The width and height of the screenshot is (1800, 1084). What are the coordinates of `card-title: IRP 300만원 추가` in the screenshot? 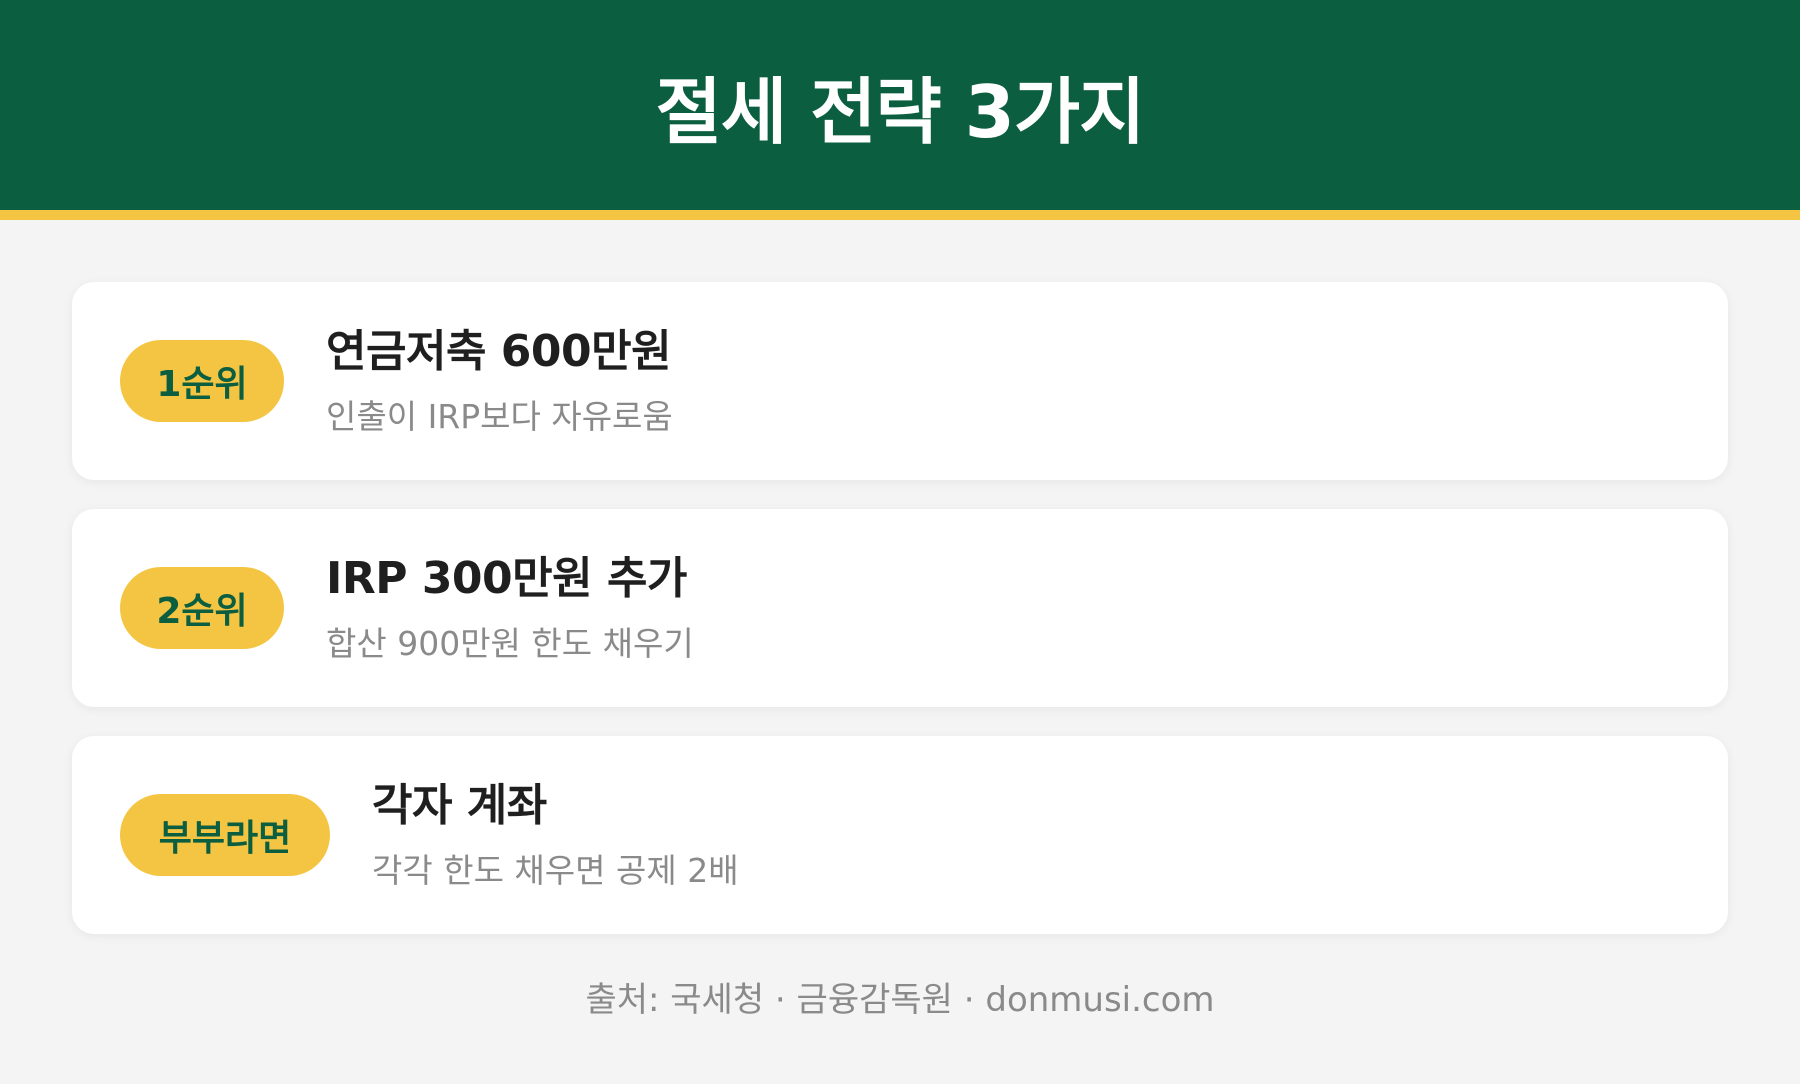 It's located at (506, 578).